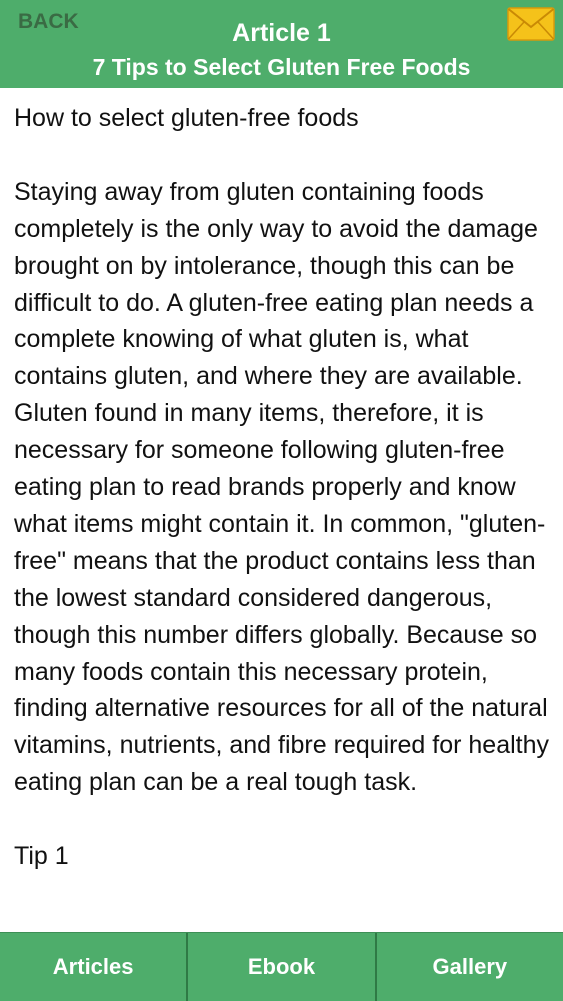 This screenshot has height=1001, width=563. What do you see at coordinates (281, 33) in the screenshot?
I see `article-title: Article 1` at bounding box center [281, 33].